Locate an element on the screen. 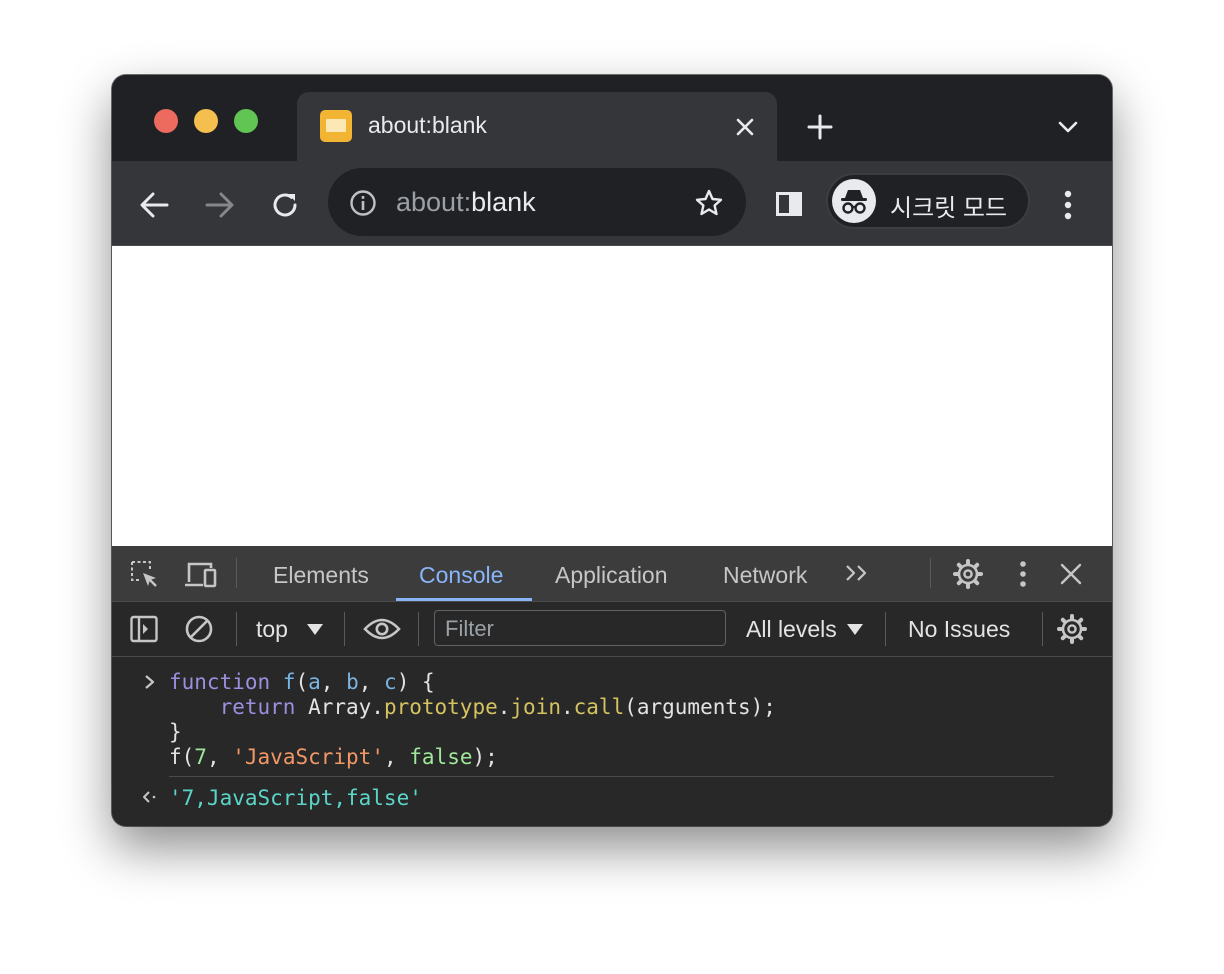 Image resolution: width=1224 pixels, height=974 pixels. levels-dropdown-icon is located at coordinates (855, 629).